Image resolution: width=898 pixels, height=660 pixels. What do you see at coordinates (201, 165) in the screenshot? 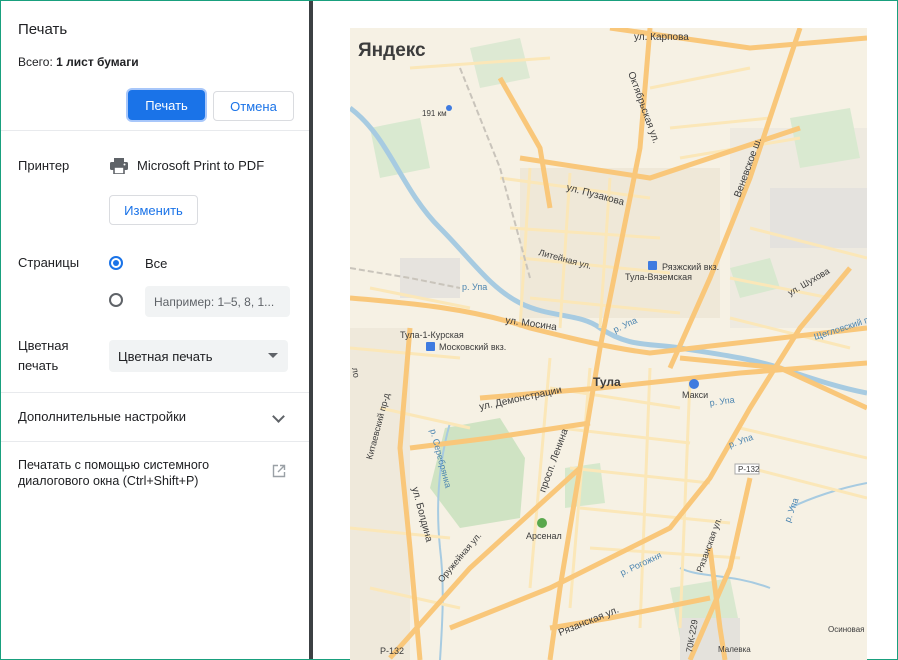
I see `printer-name: Microsoft Print to PDF` at bounding box center [201, 165].